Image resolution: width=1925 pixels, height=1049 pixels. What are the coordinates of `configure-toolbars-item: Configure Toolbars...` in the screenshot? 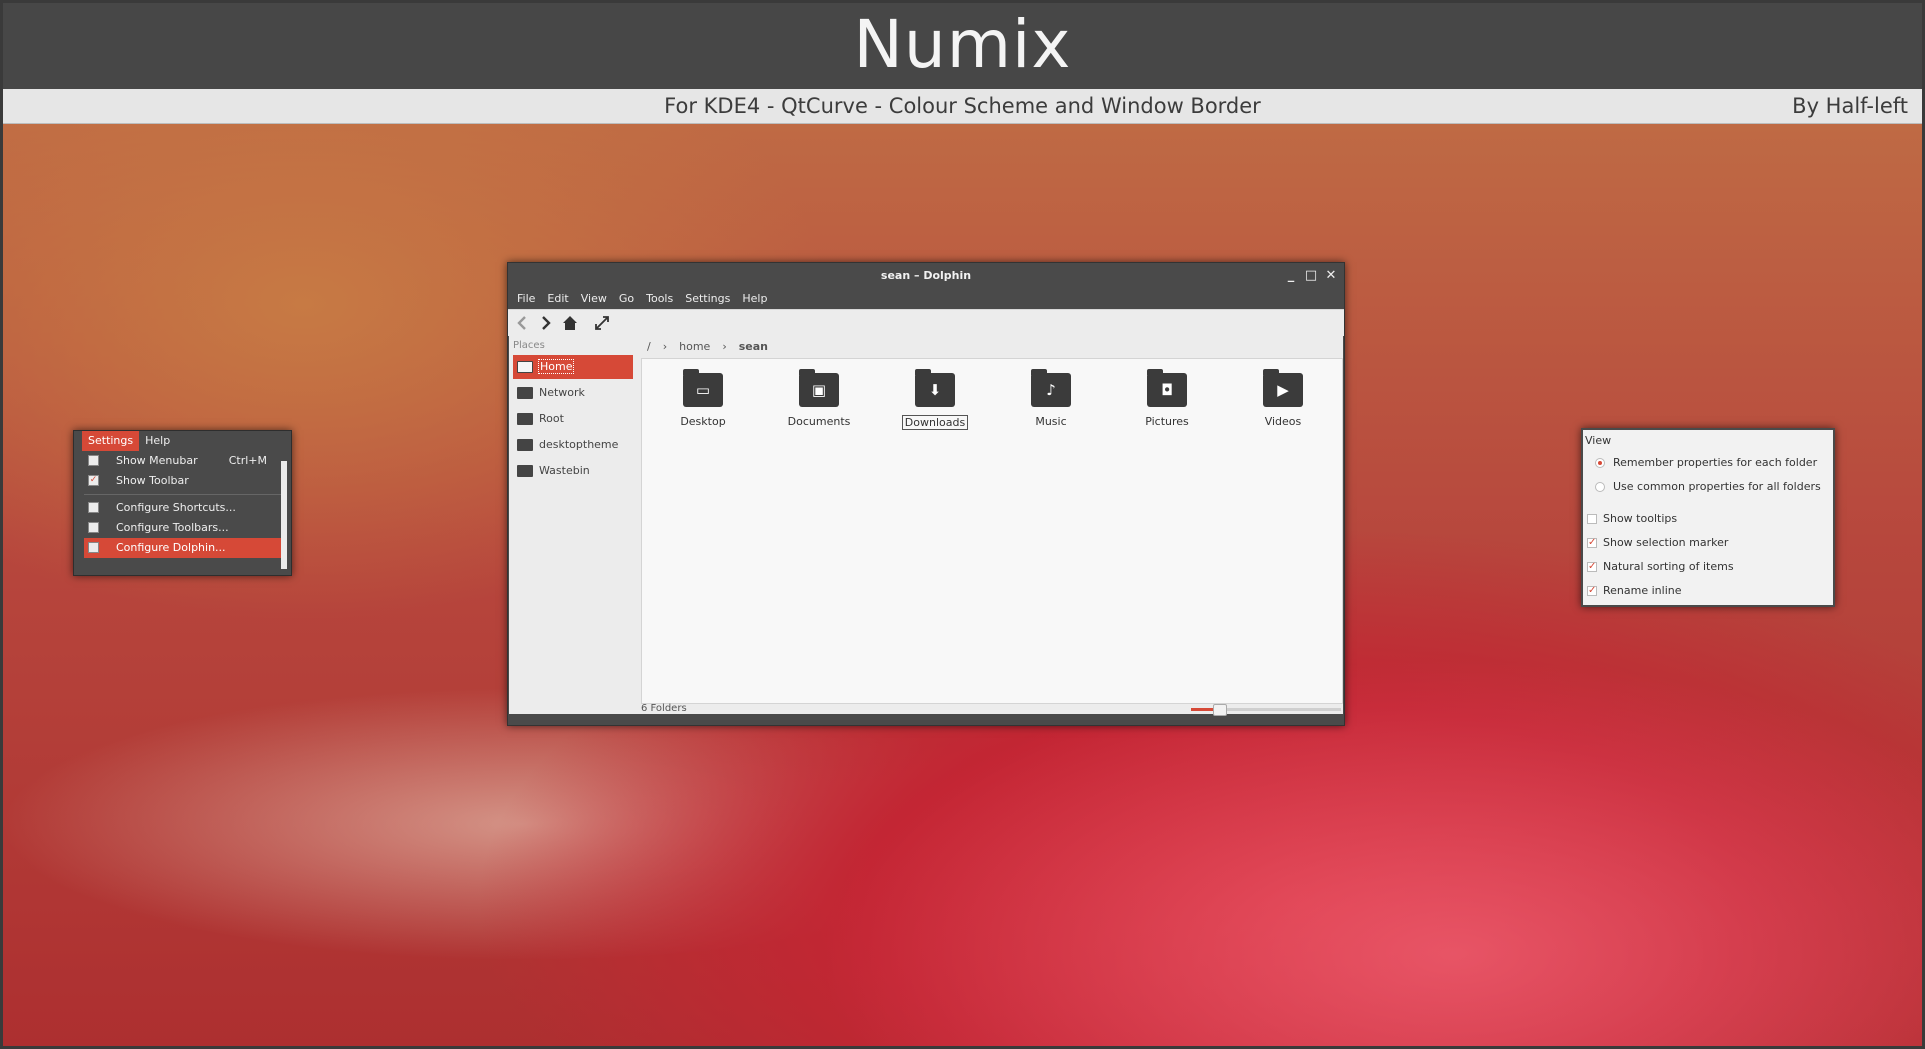 It's located at (182, 528).